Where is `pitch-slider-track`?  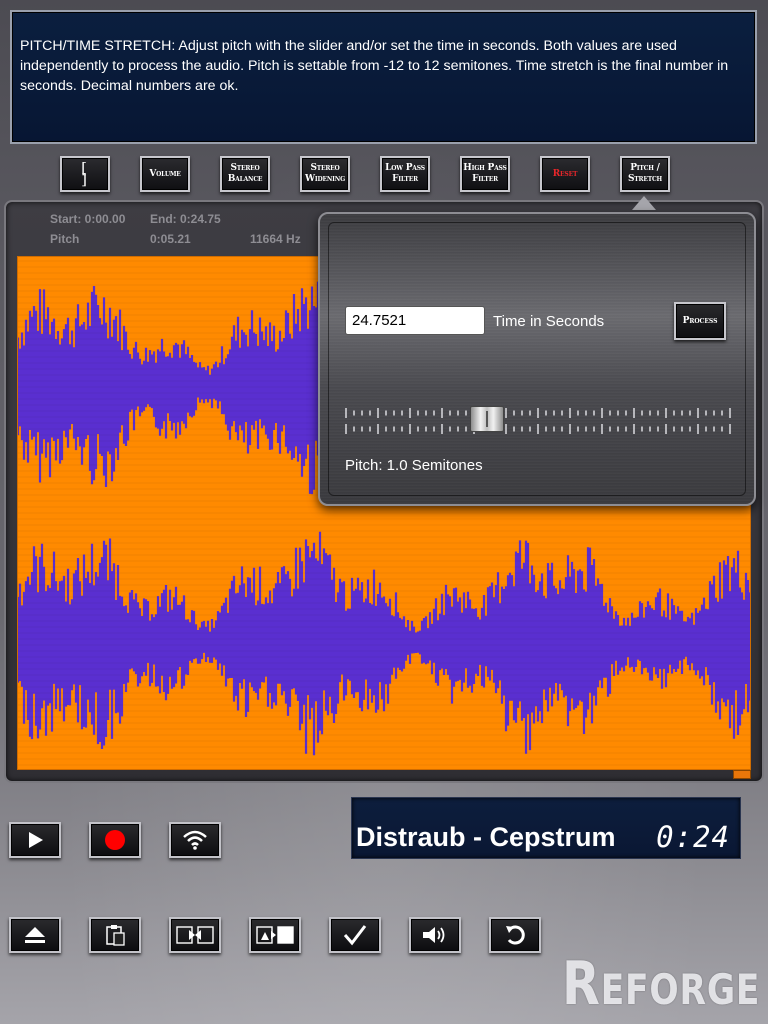
pitch-slider-track is located at coordinates (538, 421).